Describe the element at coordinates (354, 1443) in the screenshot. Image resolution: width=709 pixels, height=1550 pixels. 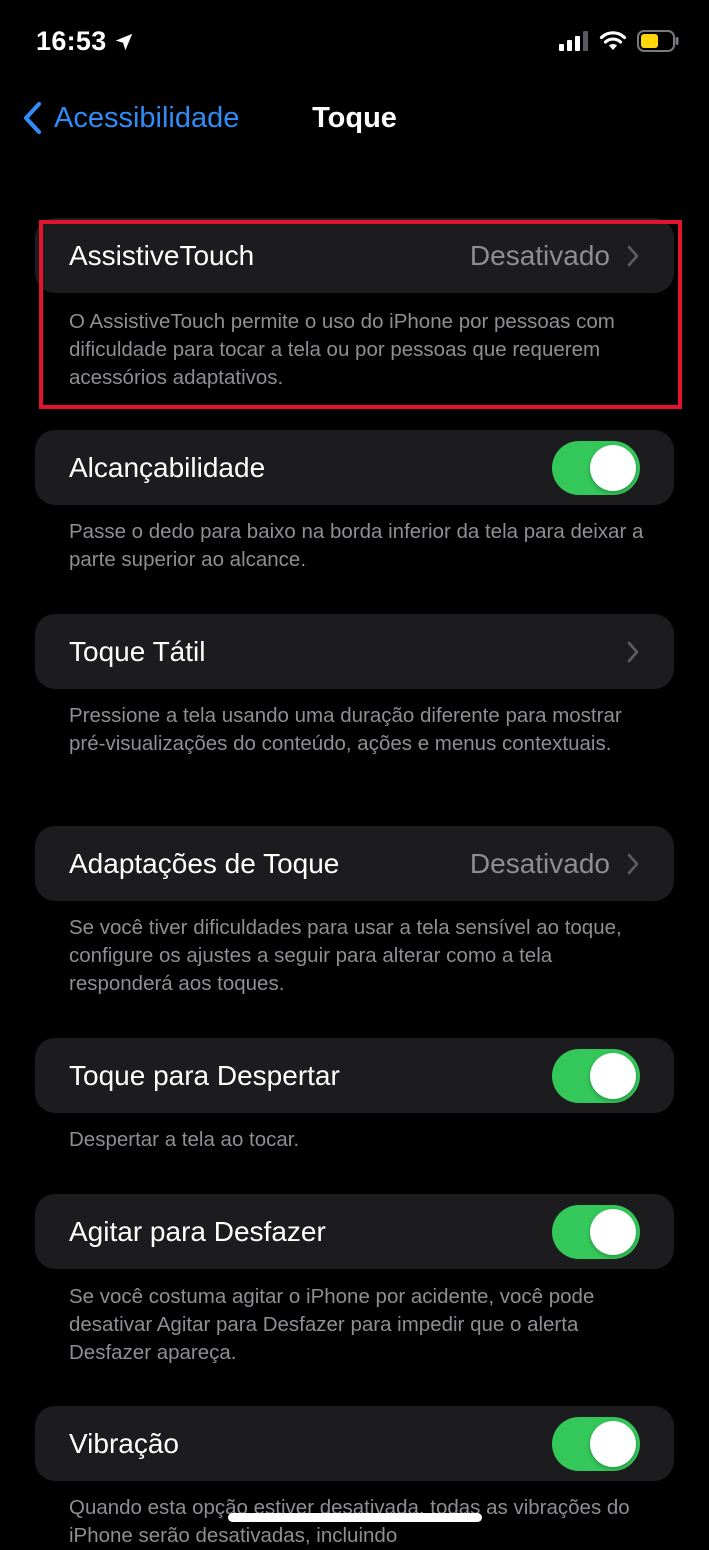
I see `vibration-row: Vibração` at that location.